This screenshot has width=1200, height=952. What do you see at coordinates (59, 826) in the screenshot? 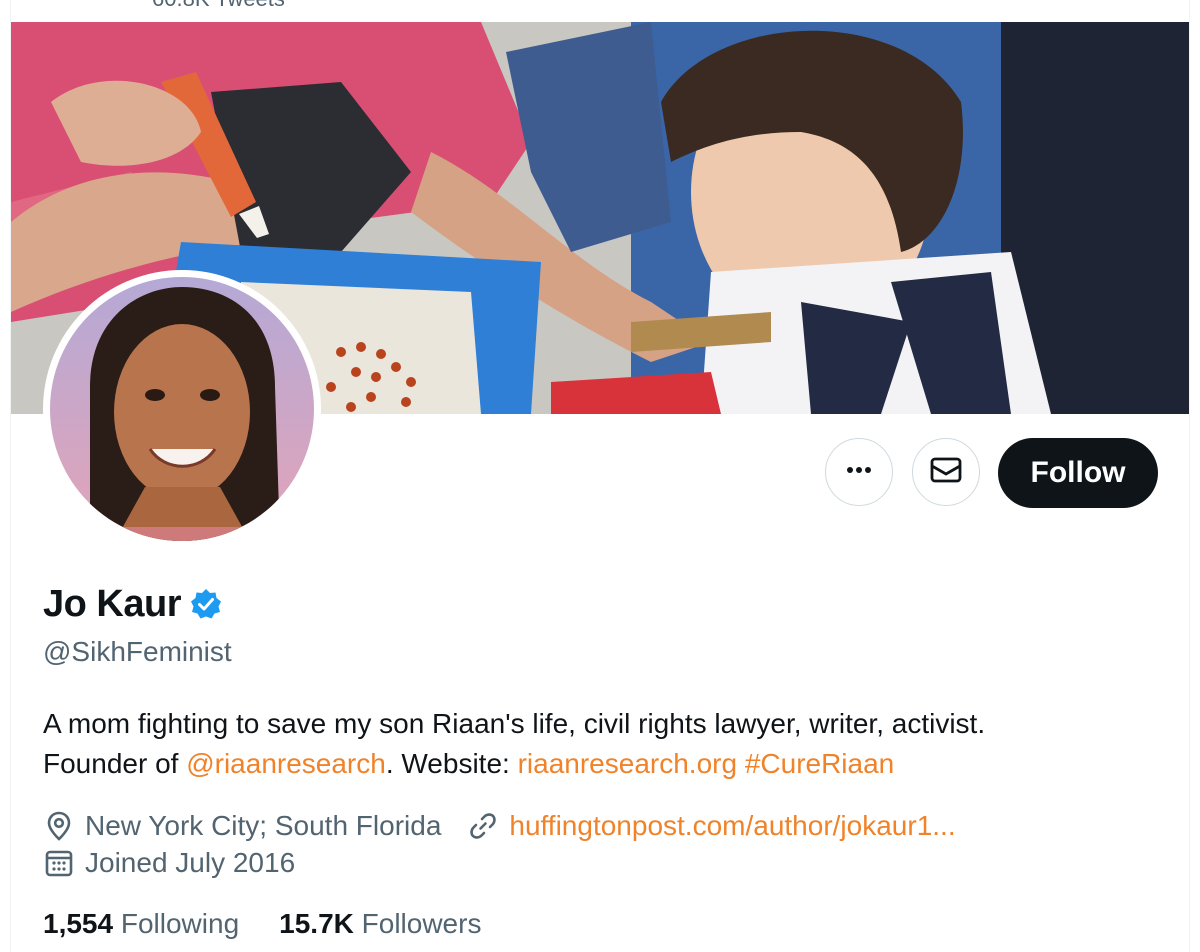
I see `location-pin-icon` at bounding box center [59, 826].